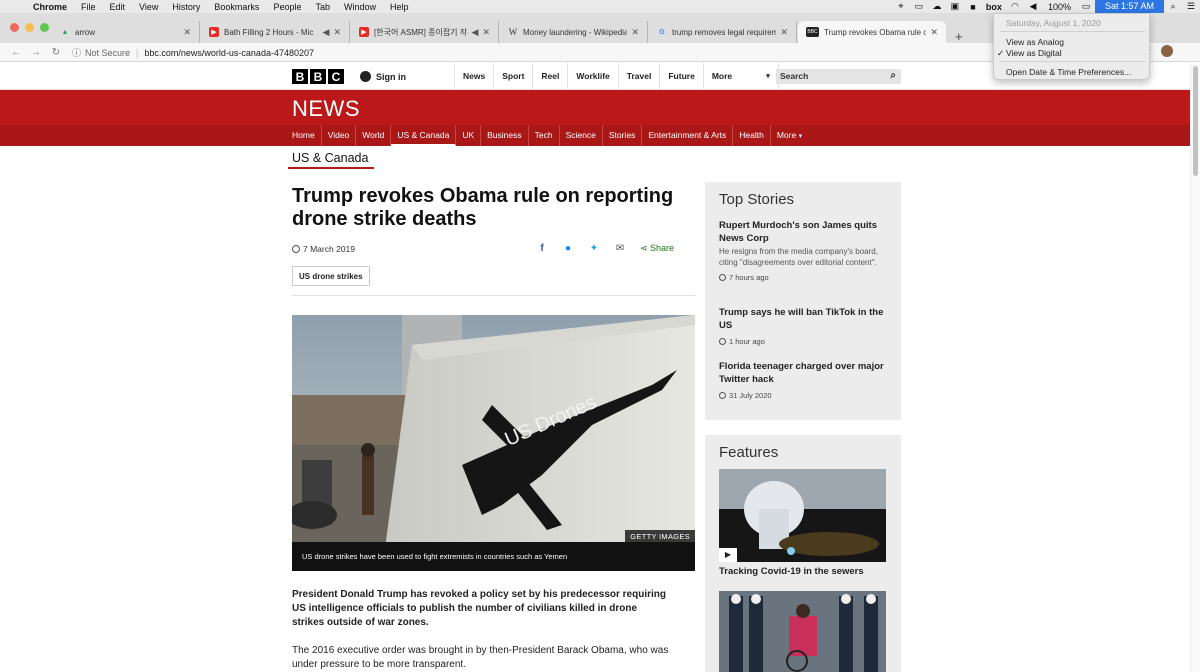 The width and height of the screenshot is (1200, 672). Describe the element at coordinates (722, 277) in the screenshot. I see `clock-icon` at that location.